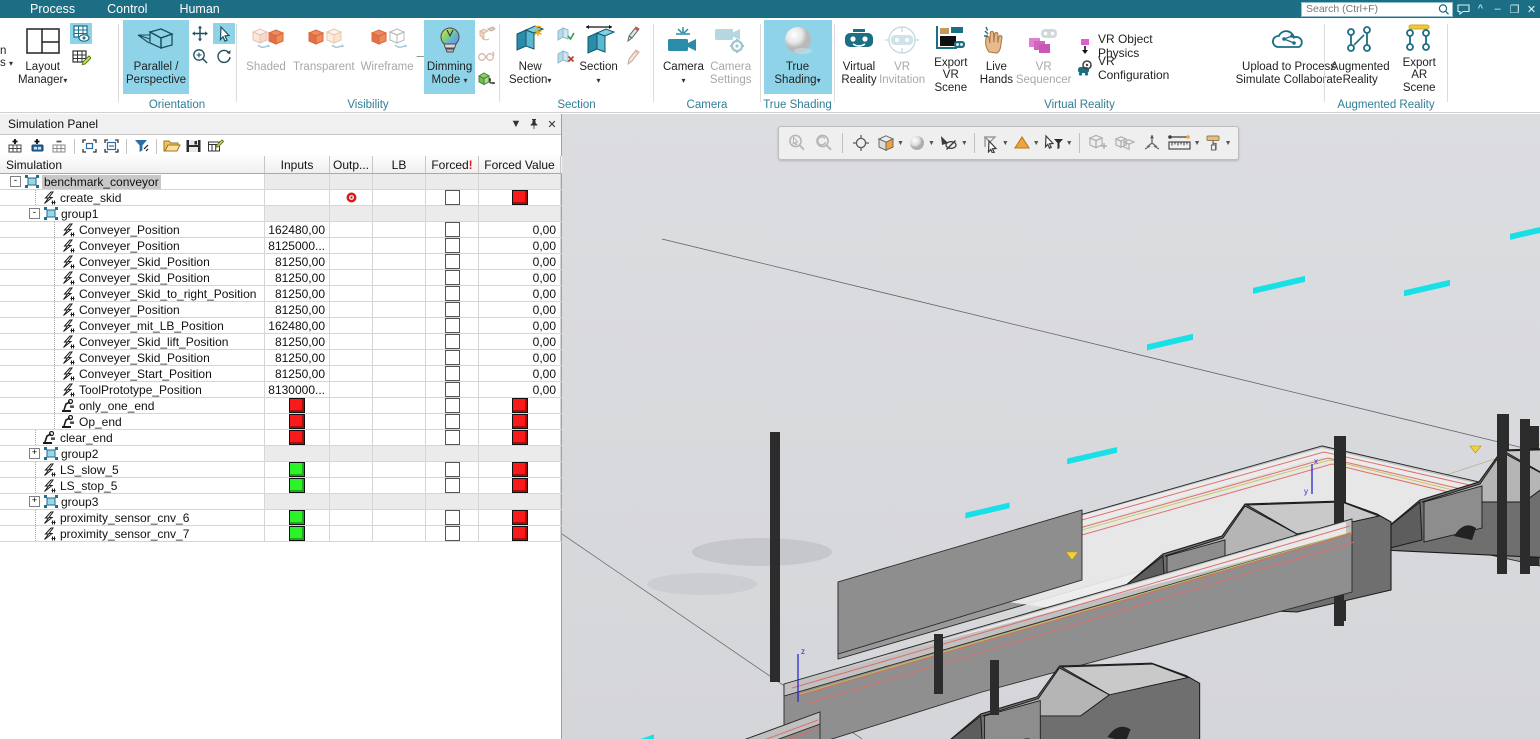 This screenshot has height=739, width=1540. I want to click on table-row: Conveyer_Skid_lift_Position 81250,00 0,00, so click(281, 342).